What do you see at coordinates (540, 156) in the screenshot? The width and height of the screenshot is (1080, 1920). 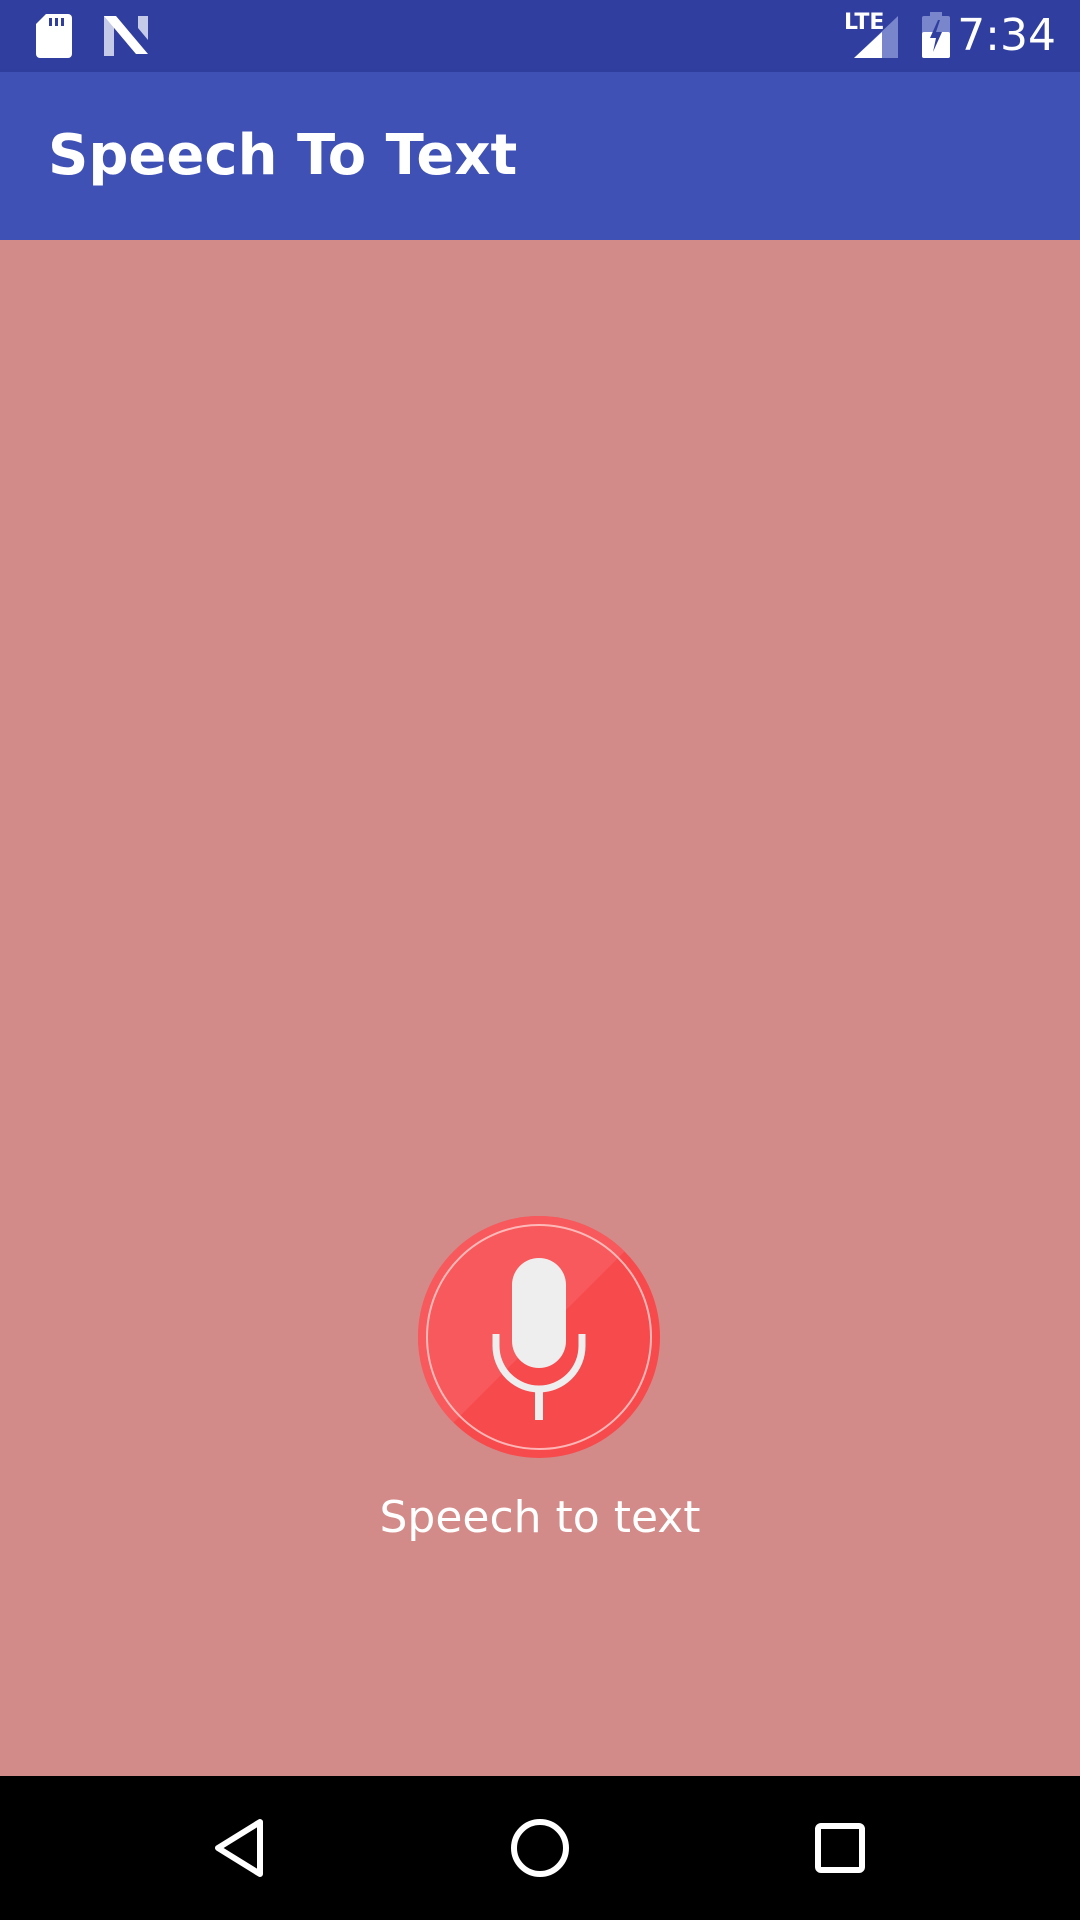 I see `app-bar: Speech To Text` at bounding box center [540, 156].